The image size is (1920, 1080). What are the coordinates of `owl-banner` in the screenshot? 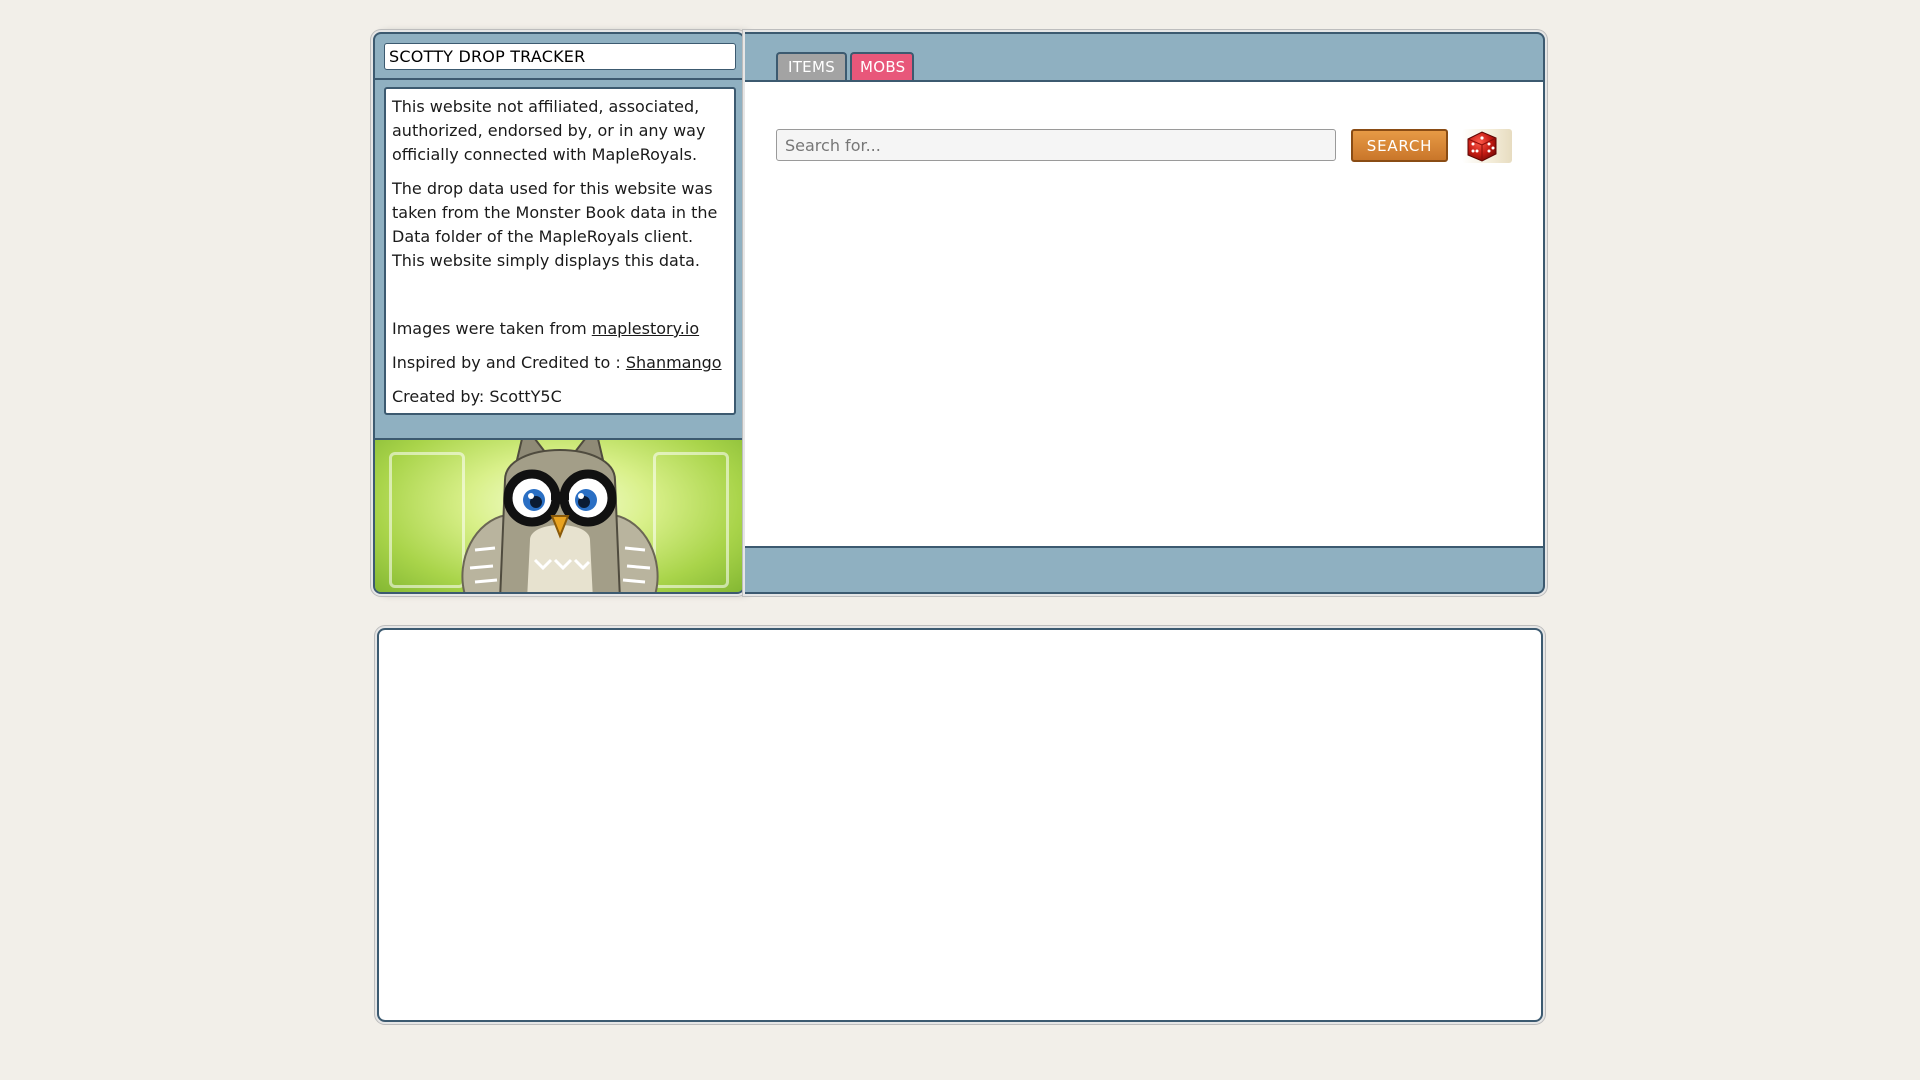 It's located at (559, 515).